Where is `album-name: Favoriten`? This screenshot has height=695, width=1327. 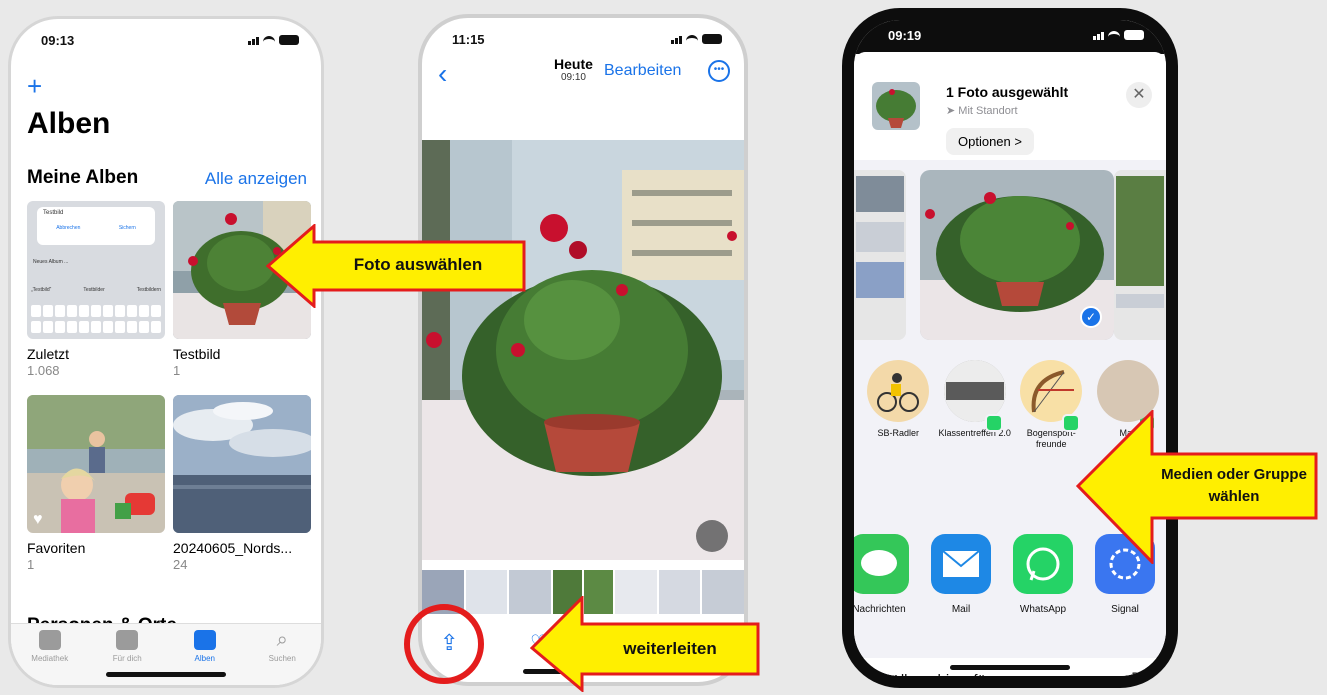 album-name: Favoriten is located at coordinates (56, 548).